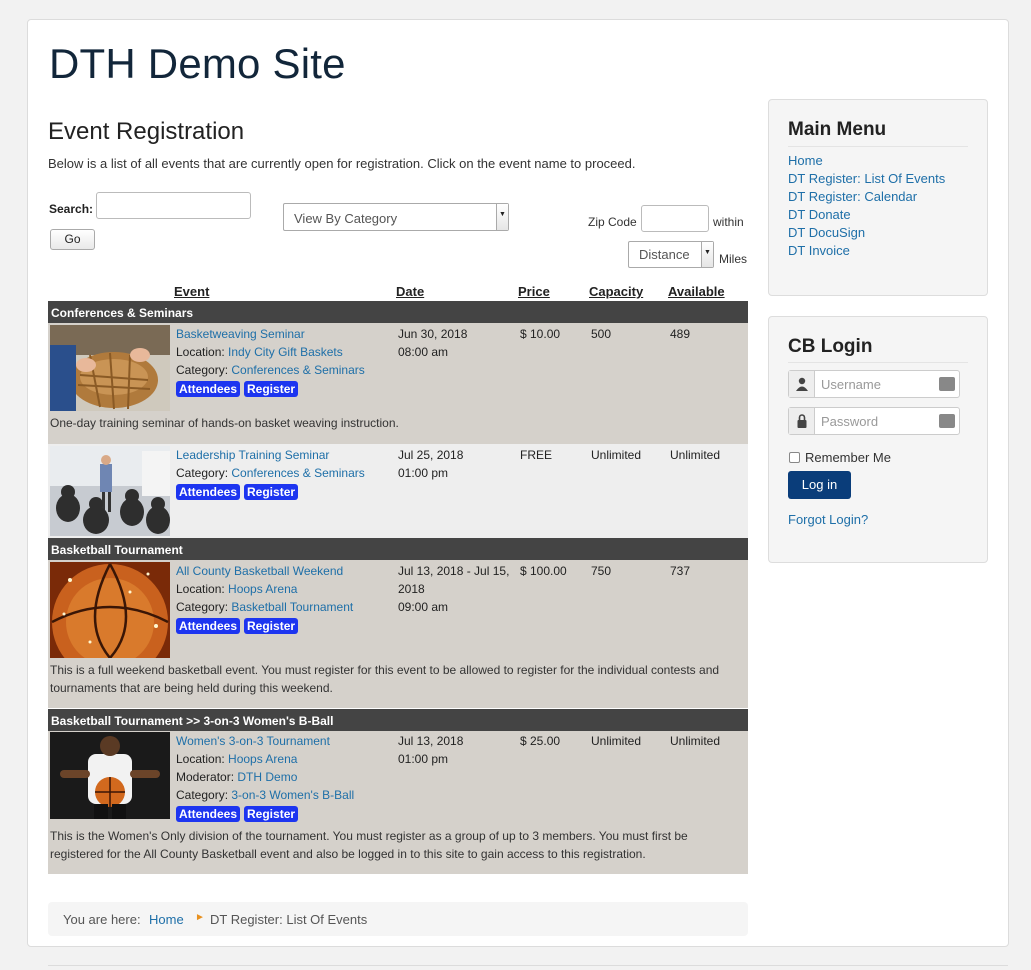 The width and height of the screenshot is (1031, 970). What do you see at coordinates (430, 750) in the screenshot?
I see `event-date: Jul 13, 2018 01:00 pm` at bounding box center [430, 750].